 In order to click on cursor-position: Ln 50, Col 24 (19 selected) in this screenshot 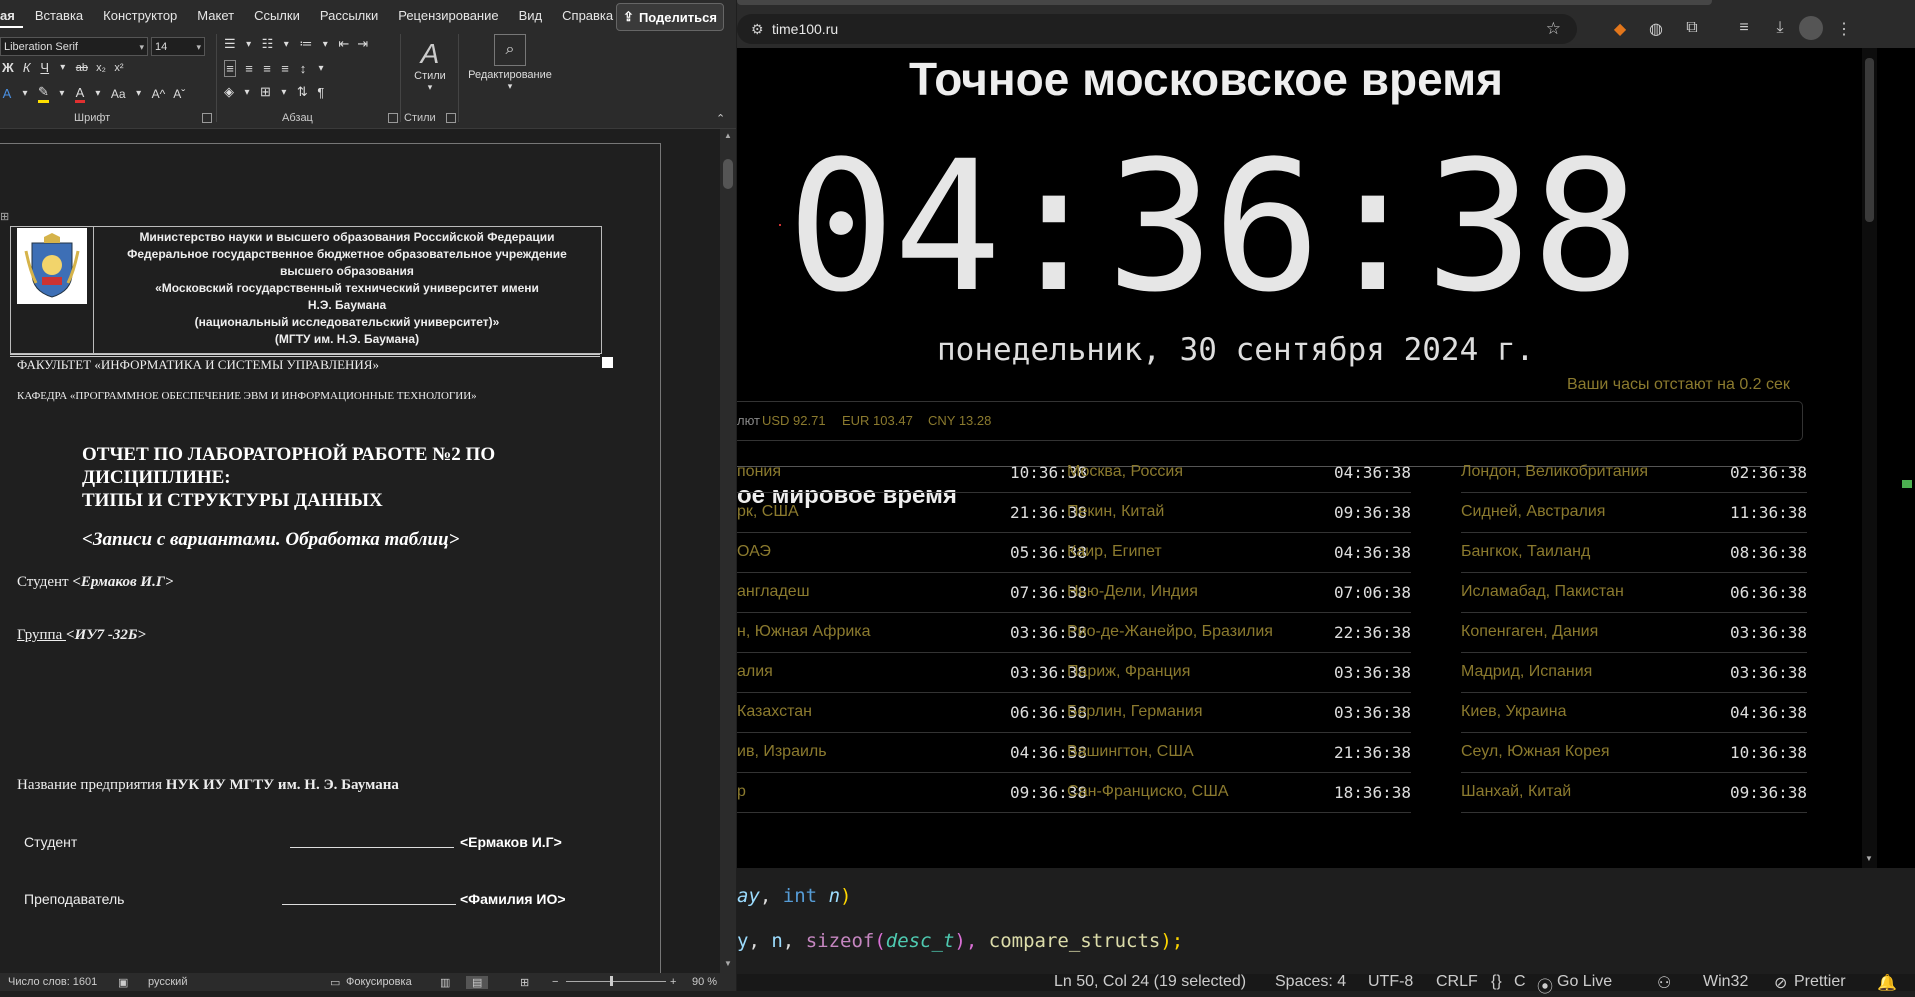, I will do `click(1150, 982)`.